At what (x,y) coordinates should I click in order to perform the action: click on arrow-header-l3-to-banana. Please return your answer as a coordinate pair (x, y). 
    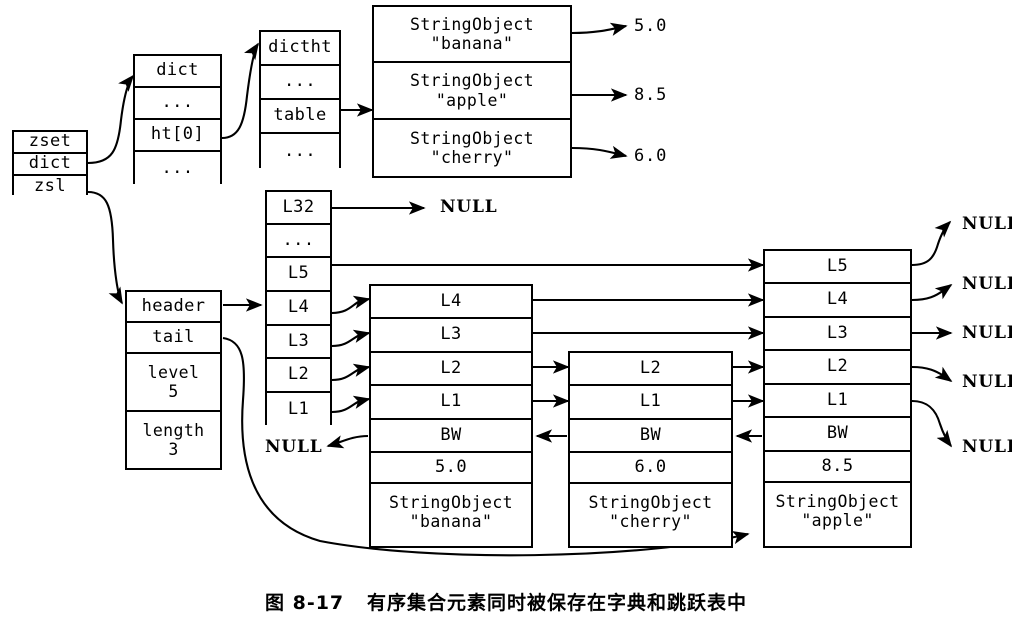
    Looking at the image, I should click on (351, 338).